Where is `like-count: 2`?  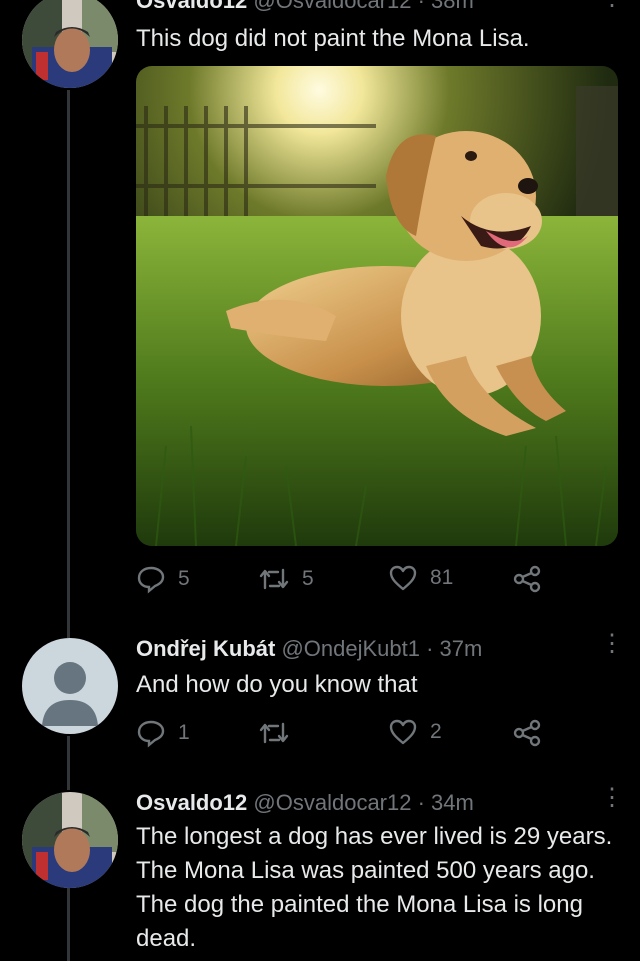 like-count: 2 is located at coordinates (436, 731).